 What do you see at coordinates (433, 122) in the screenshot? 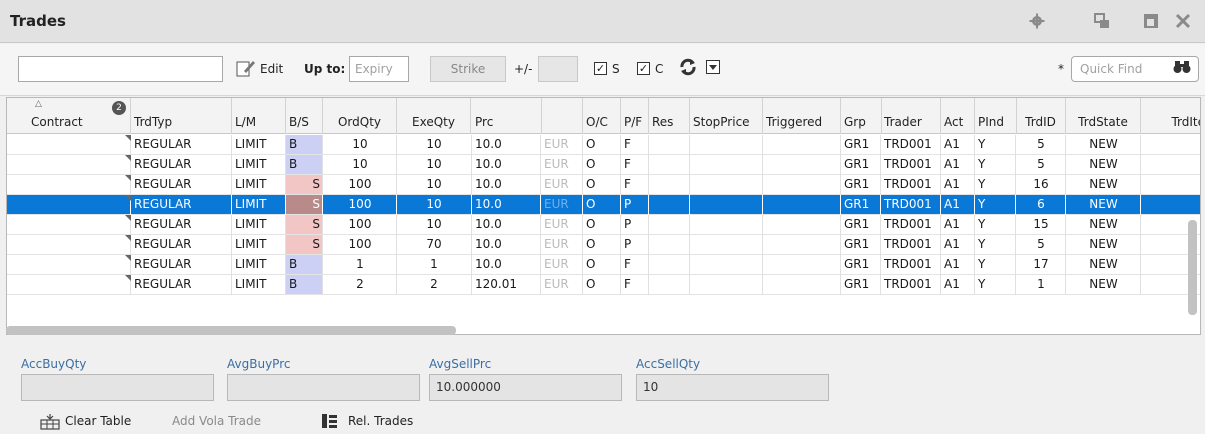
I see `column-header-label: ExeQty` at bounding box center [433, 122].